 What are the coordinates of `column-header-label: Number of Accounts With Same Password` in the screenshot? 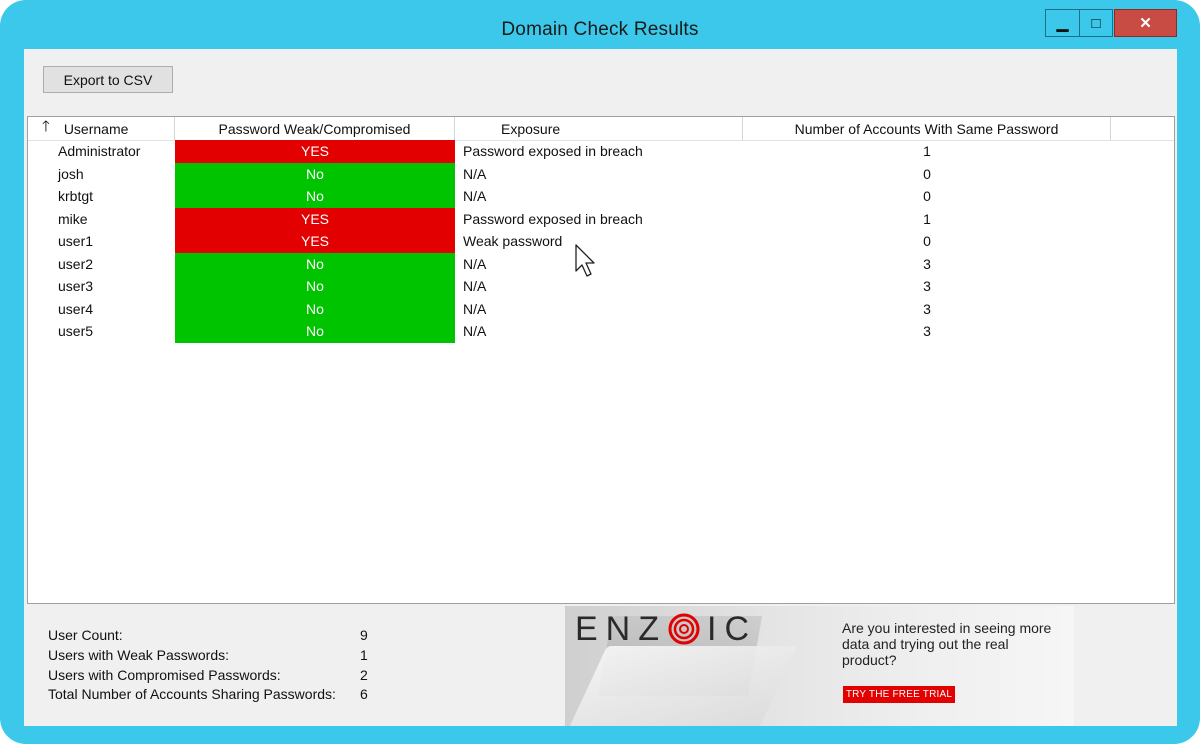 It's located at (926, 128).